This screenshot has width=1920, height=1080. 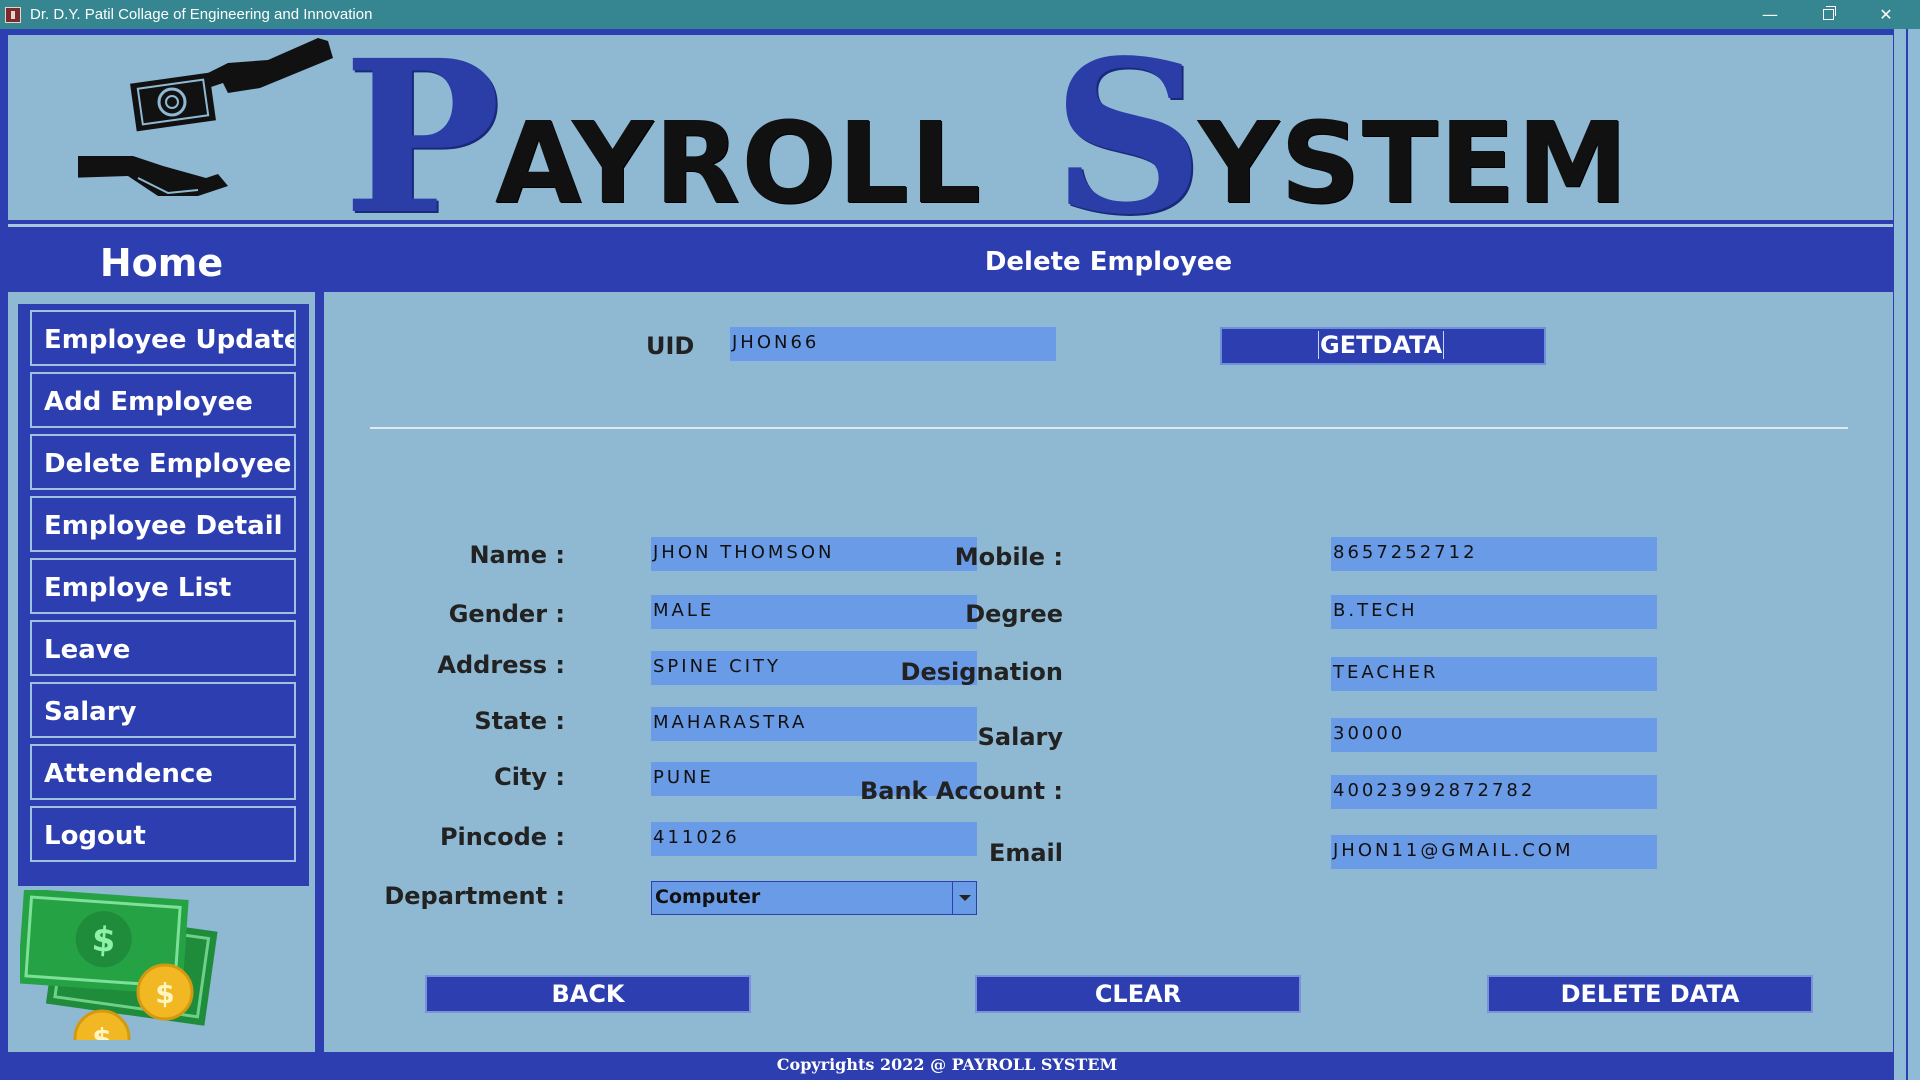 I want to click on sidebar-item-employee-update: Employee Update, so click(x=163, y=338).